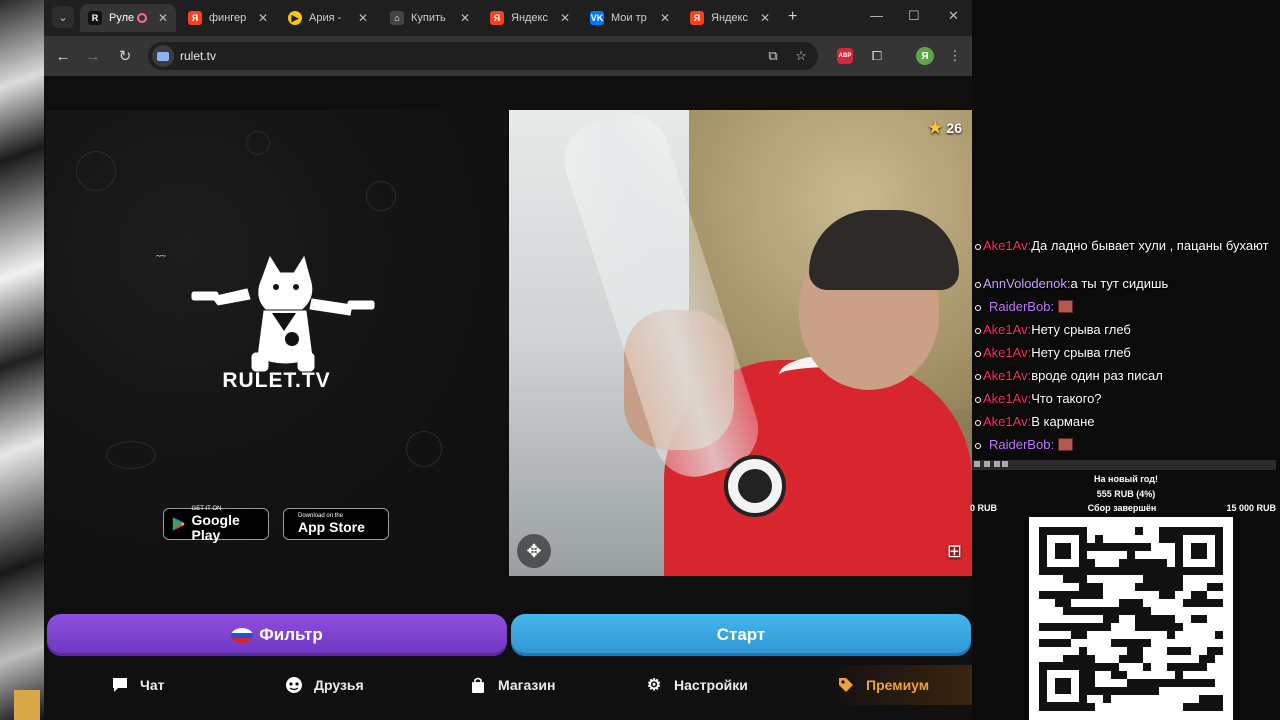 This screenshot has height=720, width=1280. I want to click on url-text: rulet.tv, so click(198, 56).